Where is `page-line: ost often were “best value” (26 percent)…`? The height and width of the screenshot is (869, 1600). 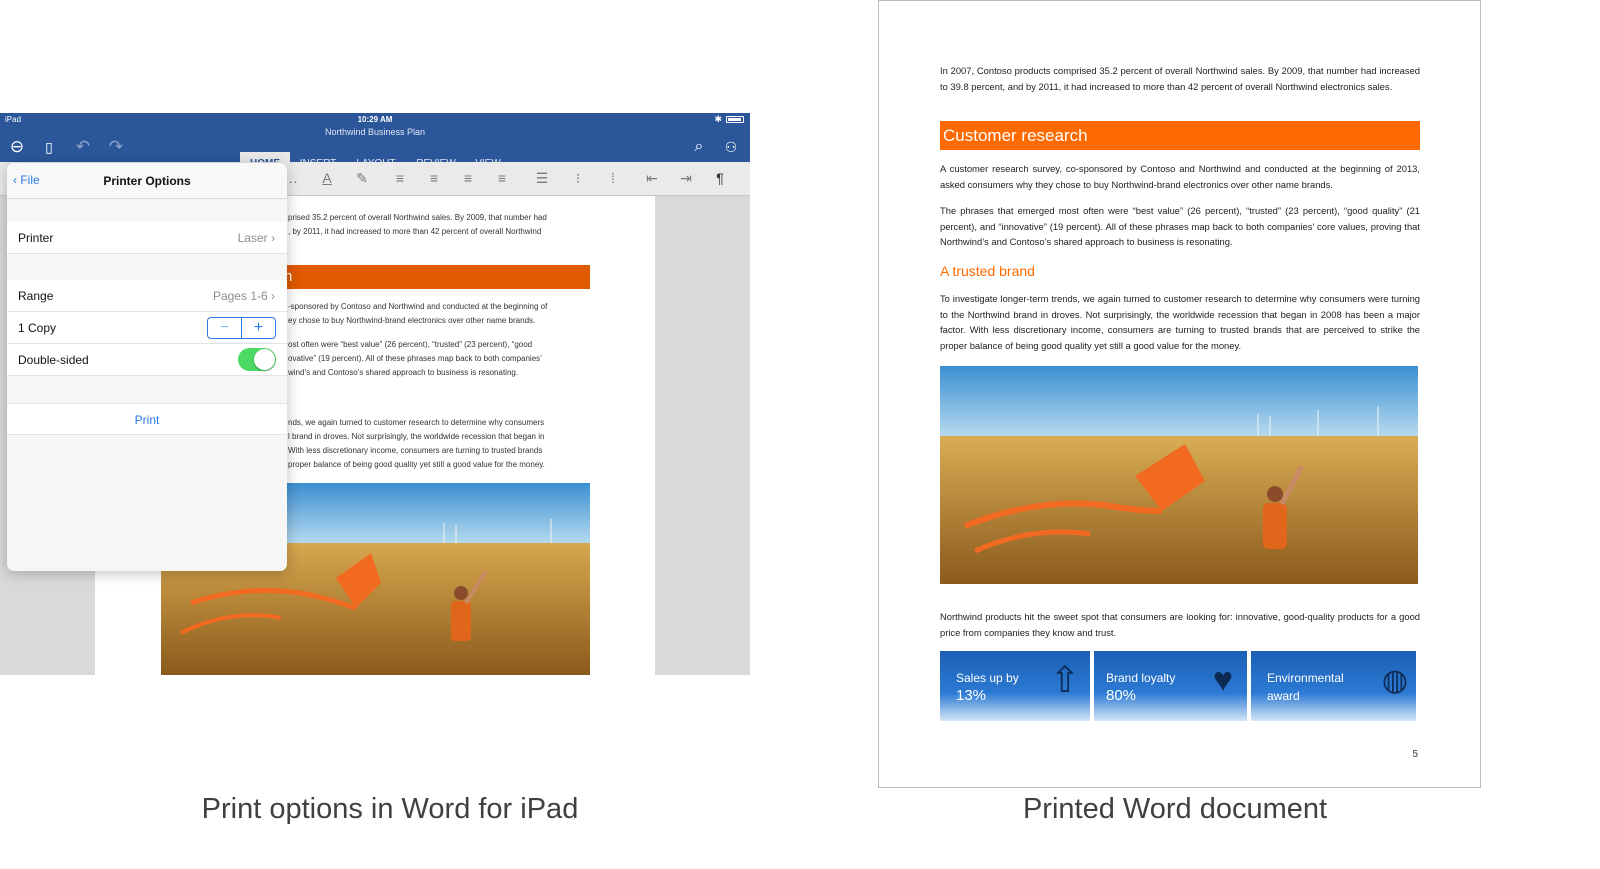 page-line: ost often were “best value” (26 percent)… is located at coordinates (410, 344).